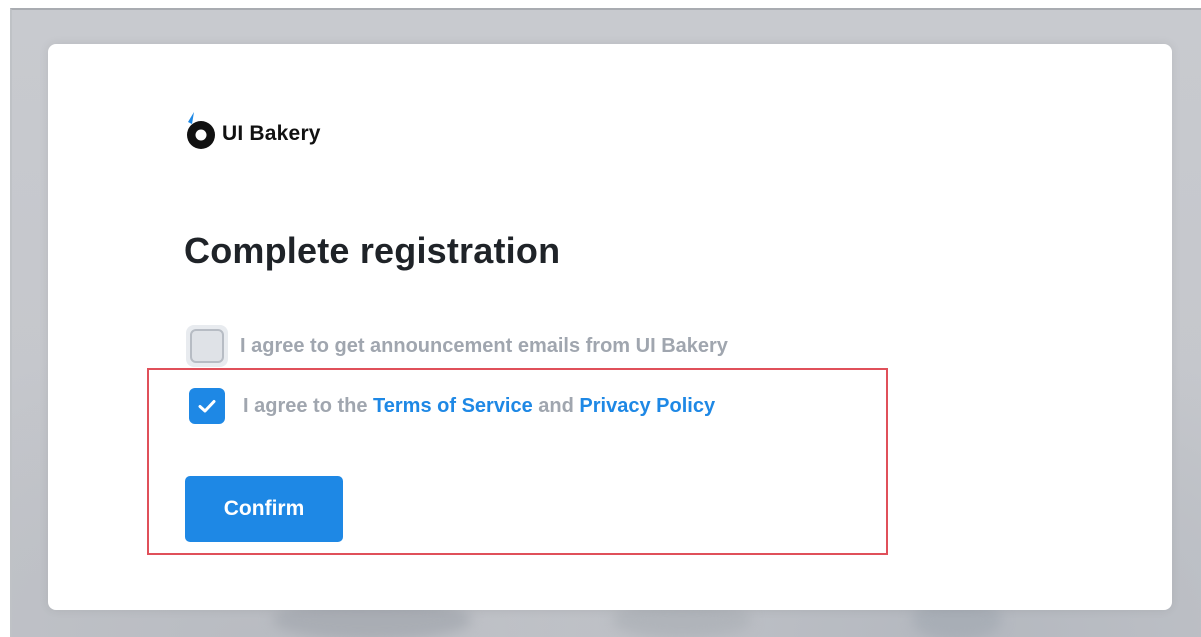  I want to click on terms-label-prefix: I agree to the, so click(308, 405).